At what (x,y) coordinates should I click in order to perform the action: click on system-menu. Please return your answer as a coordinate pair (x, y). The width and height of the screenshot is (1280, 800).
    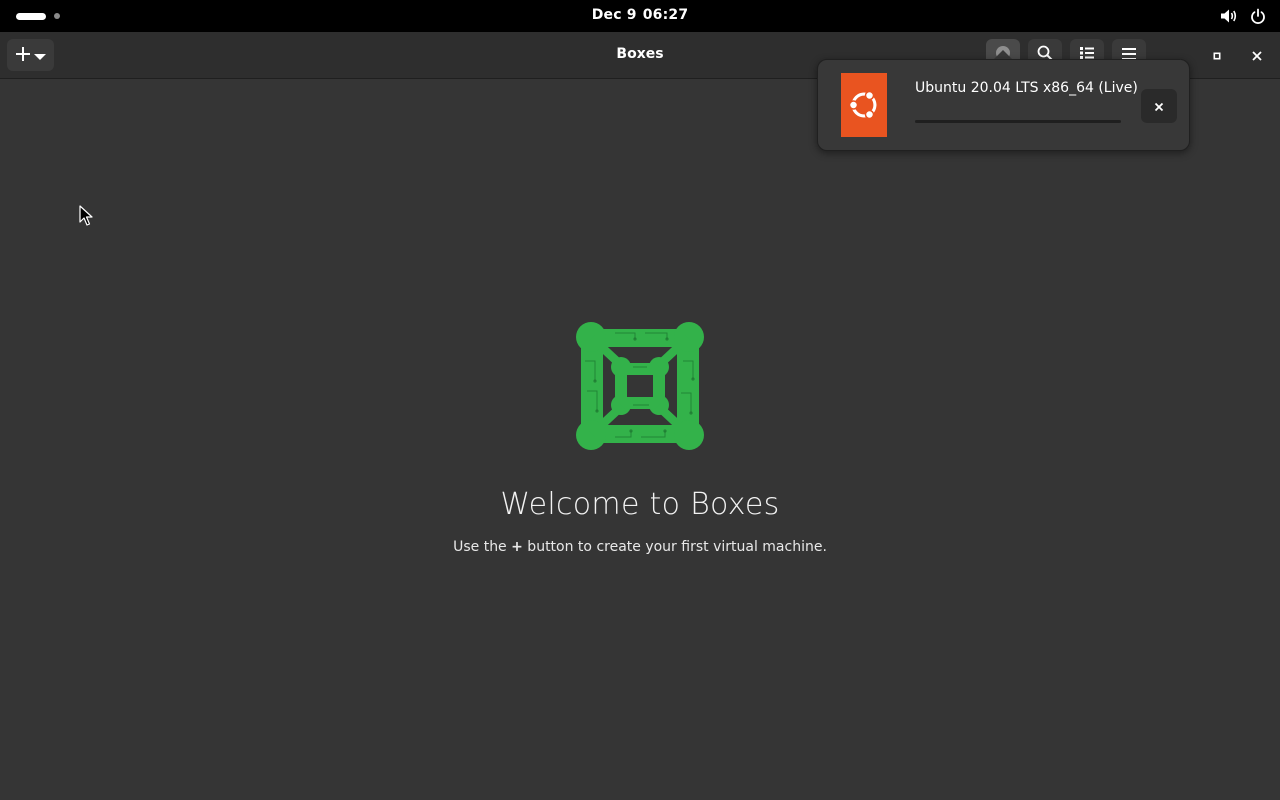
    Looking at the image, I should click on (1243, 16).